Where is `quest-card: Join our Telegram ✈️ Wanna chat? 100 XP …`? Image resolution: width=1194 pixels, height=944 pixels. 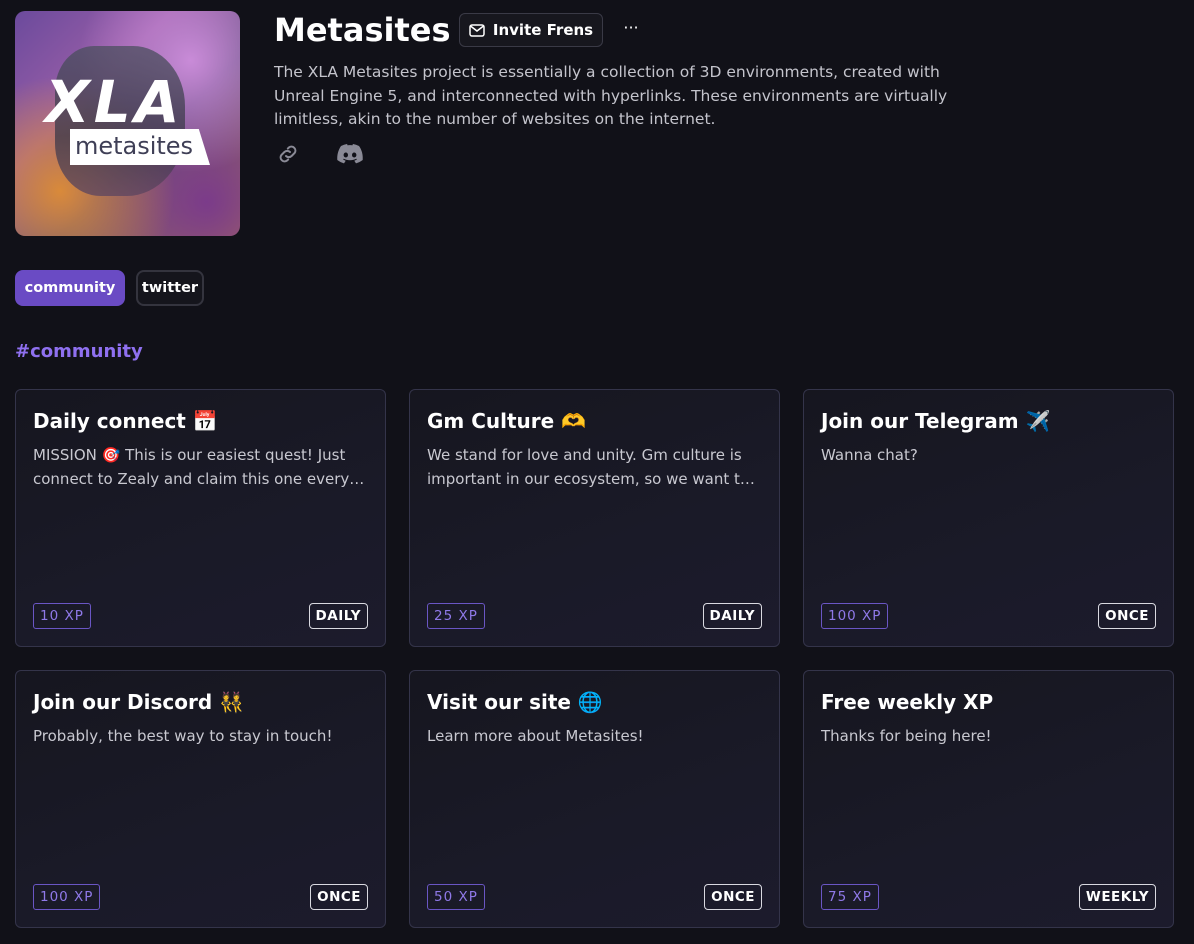 quest-card: Join our Telegram ✈️ Wanna chat? 100 XP … is located at coordinates (988, 518).